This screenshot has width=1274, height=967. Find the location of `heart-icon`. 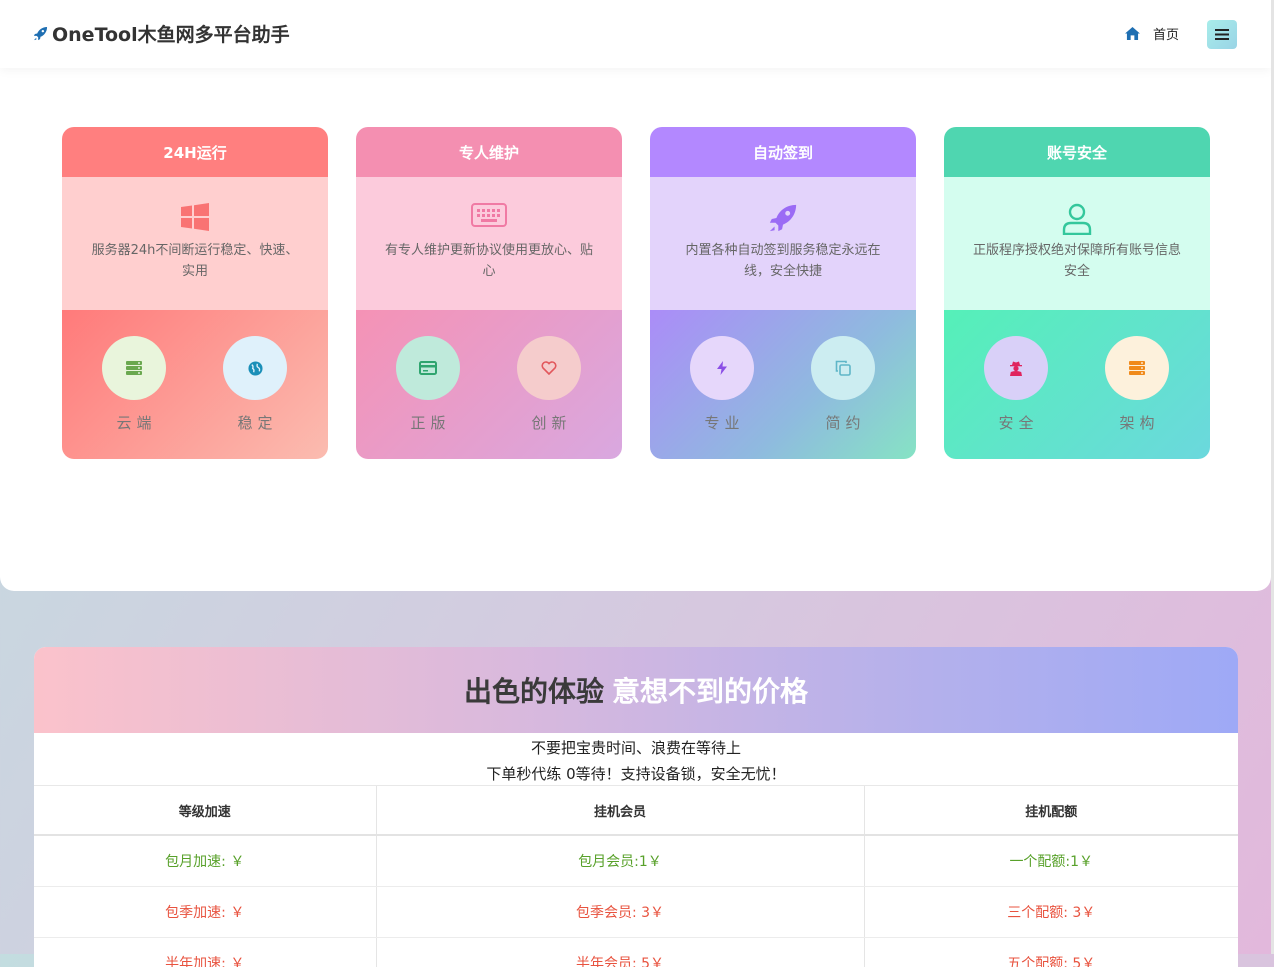

heart-icon is located at coordinates (549, 368).